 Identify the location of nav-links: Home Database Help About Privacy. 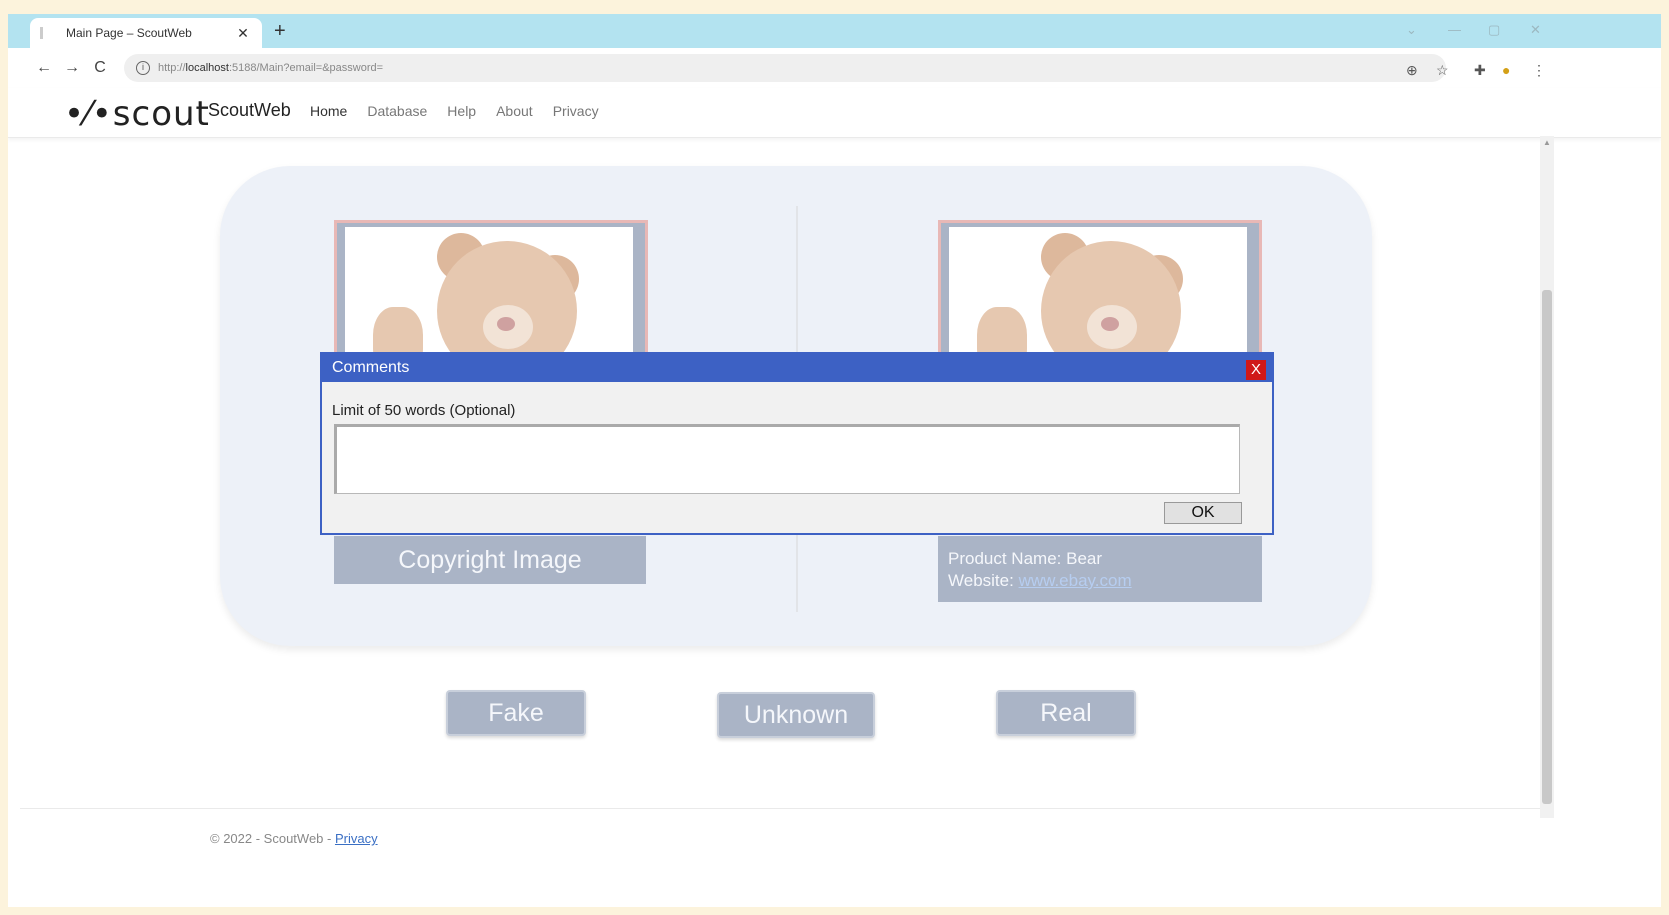
(454, 111).